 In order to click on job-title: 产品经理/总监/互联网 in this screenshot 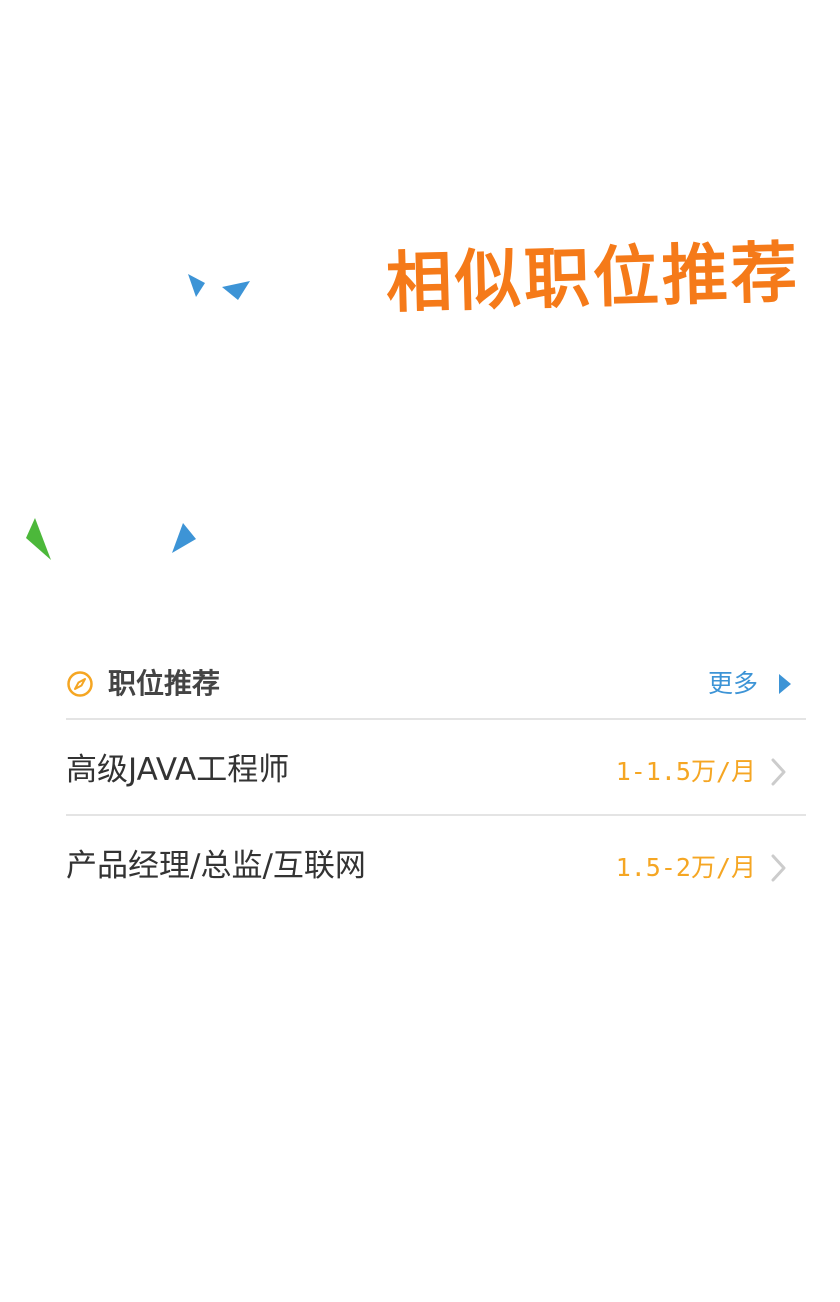, I will do `click(216, 866)`.